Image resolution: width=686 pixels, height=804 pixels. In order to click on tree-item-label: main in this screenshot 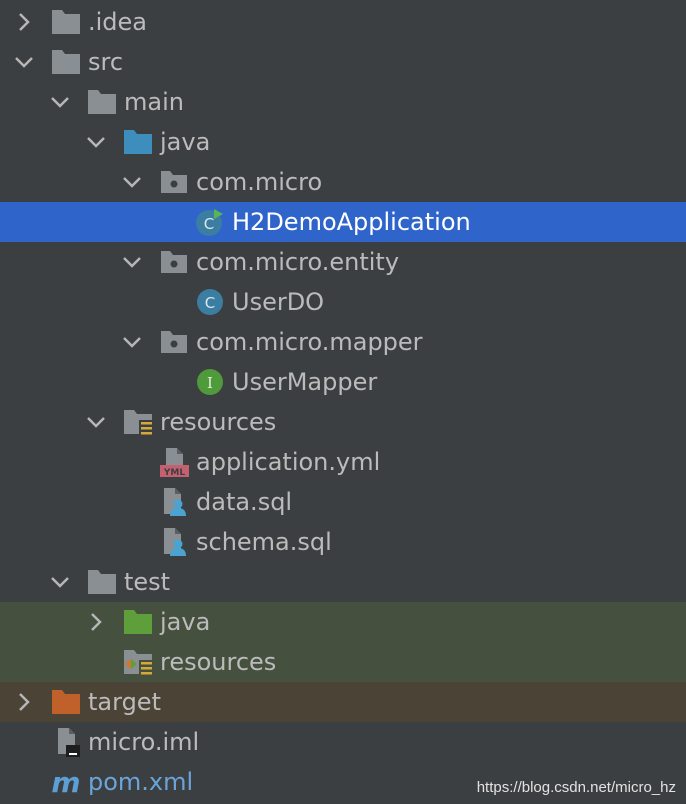, I will do `click(154, 102)`.